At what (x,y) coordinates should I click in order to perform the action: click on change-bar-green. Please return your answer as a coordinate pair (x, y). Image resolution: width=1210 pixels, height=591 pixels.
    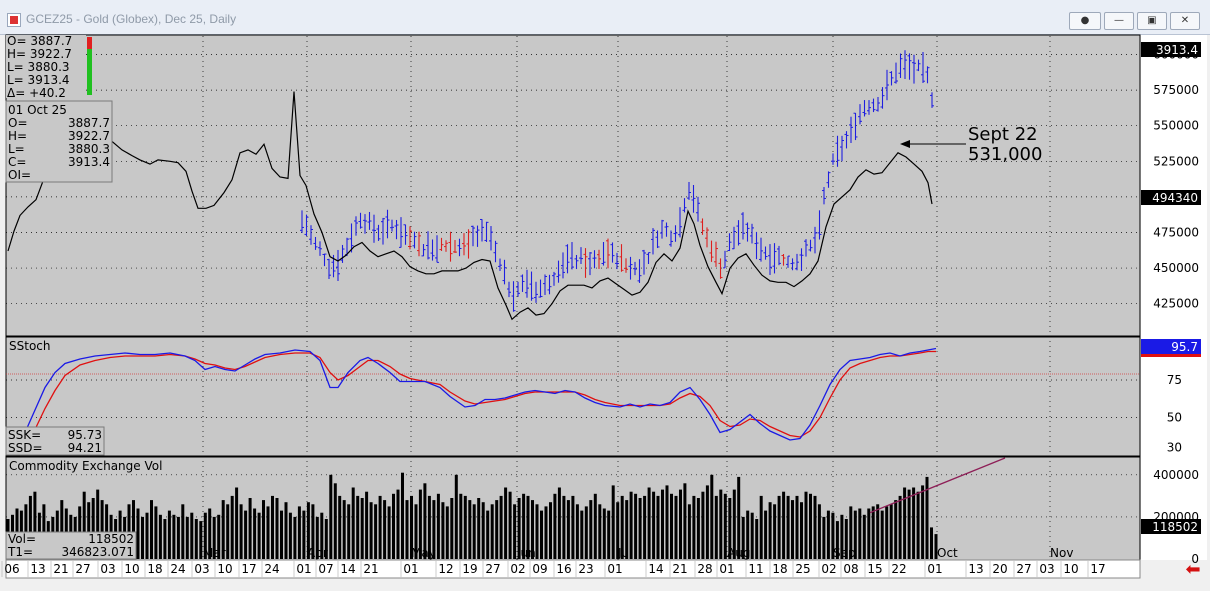
    Looking at the image, I should click on (89, 72).